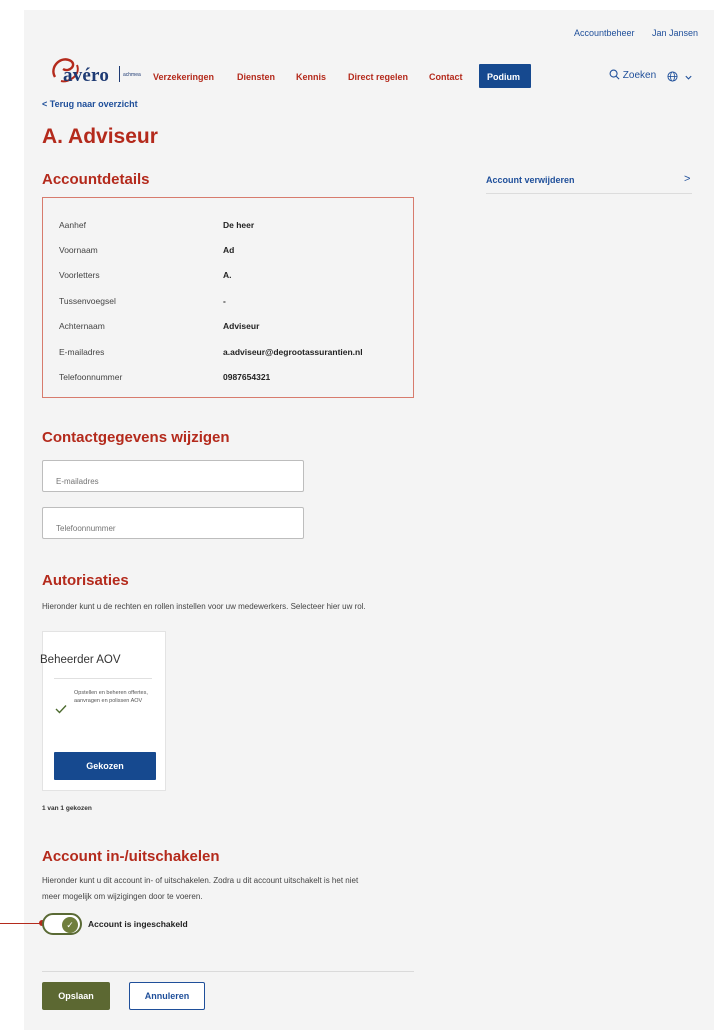 This screenshot has height=1030, width=714. Describe the element at coordinates (85, 580) in the screenshot. I see `authorisations-heading: Autorisaties` at that location.